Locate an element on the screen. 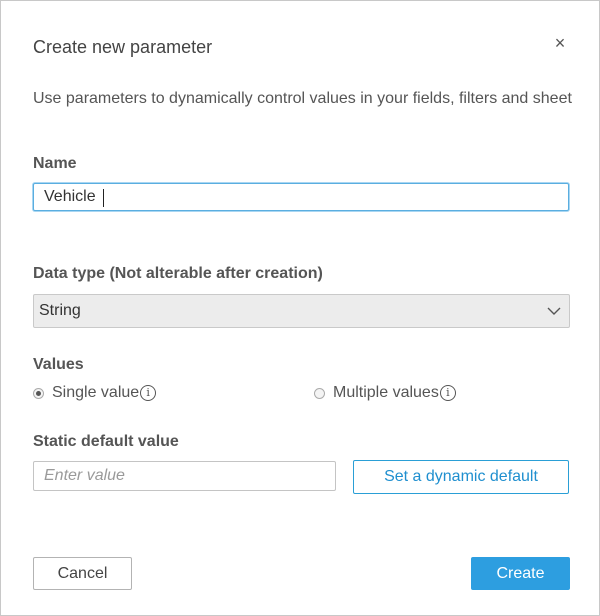 The width and height of the screenshot is (600, 616). chevron-down-icon is located at coordinates (554, 311).